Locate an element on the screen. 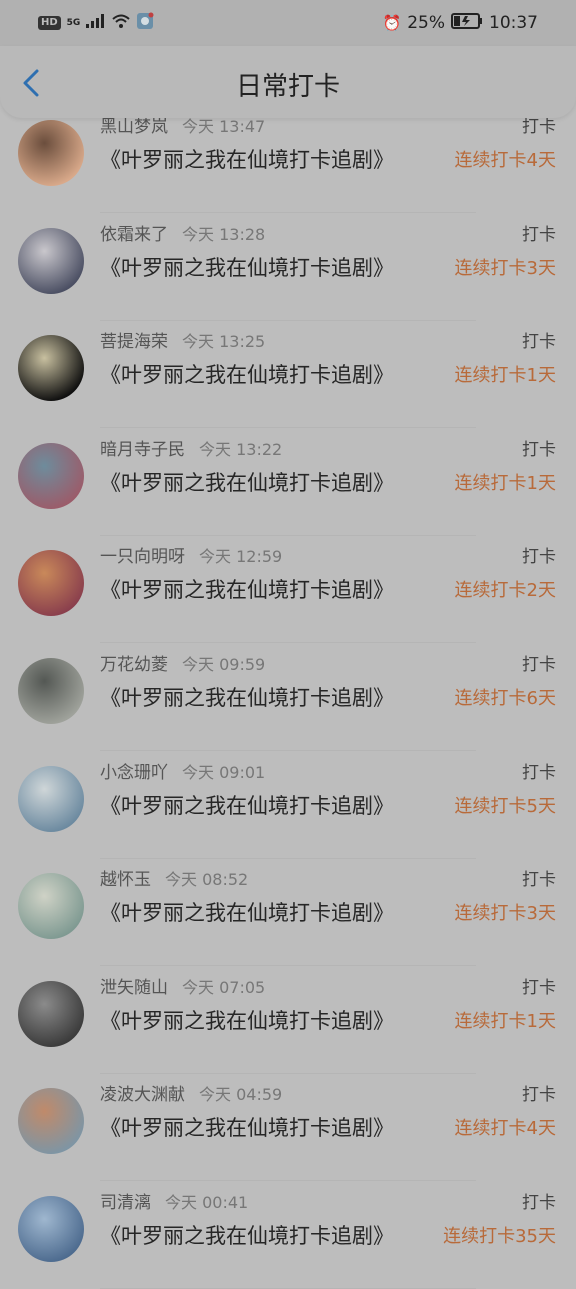 This screenshot has width=576, height=1289. user-name: 万花幼菱 今天 09:59 is located at coordinates (182, 662).